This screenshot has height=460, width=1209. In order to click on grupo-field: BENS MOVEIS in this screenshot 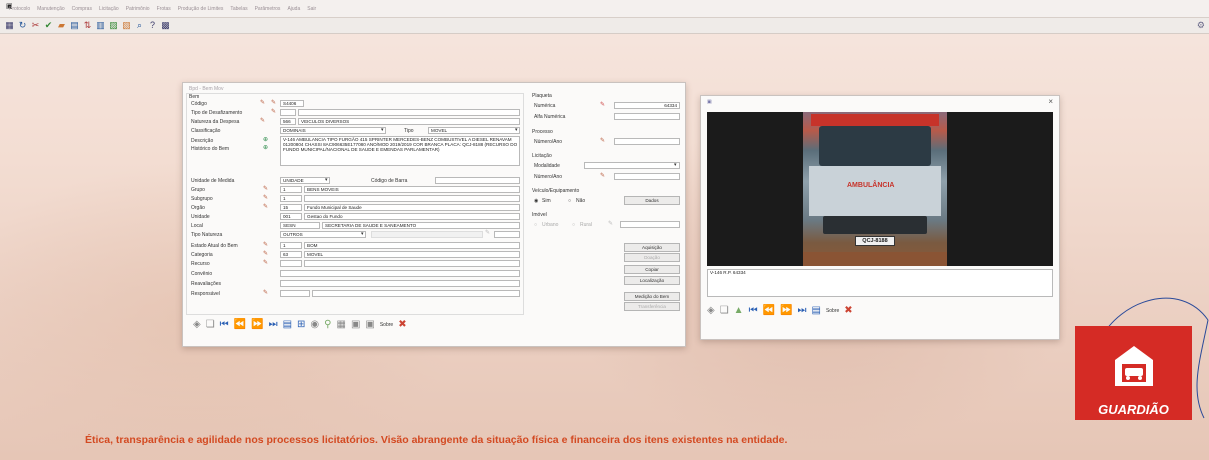, I will do `click(412, 189)`.